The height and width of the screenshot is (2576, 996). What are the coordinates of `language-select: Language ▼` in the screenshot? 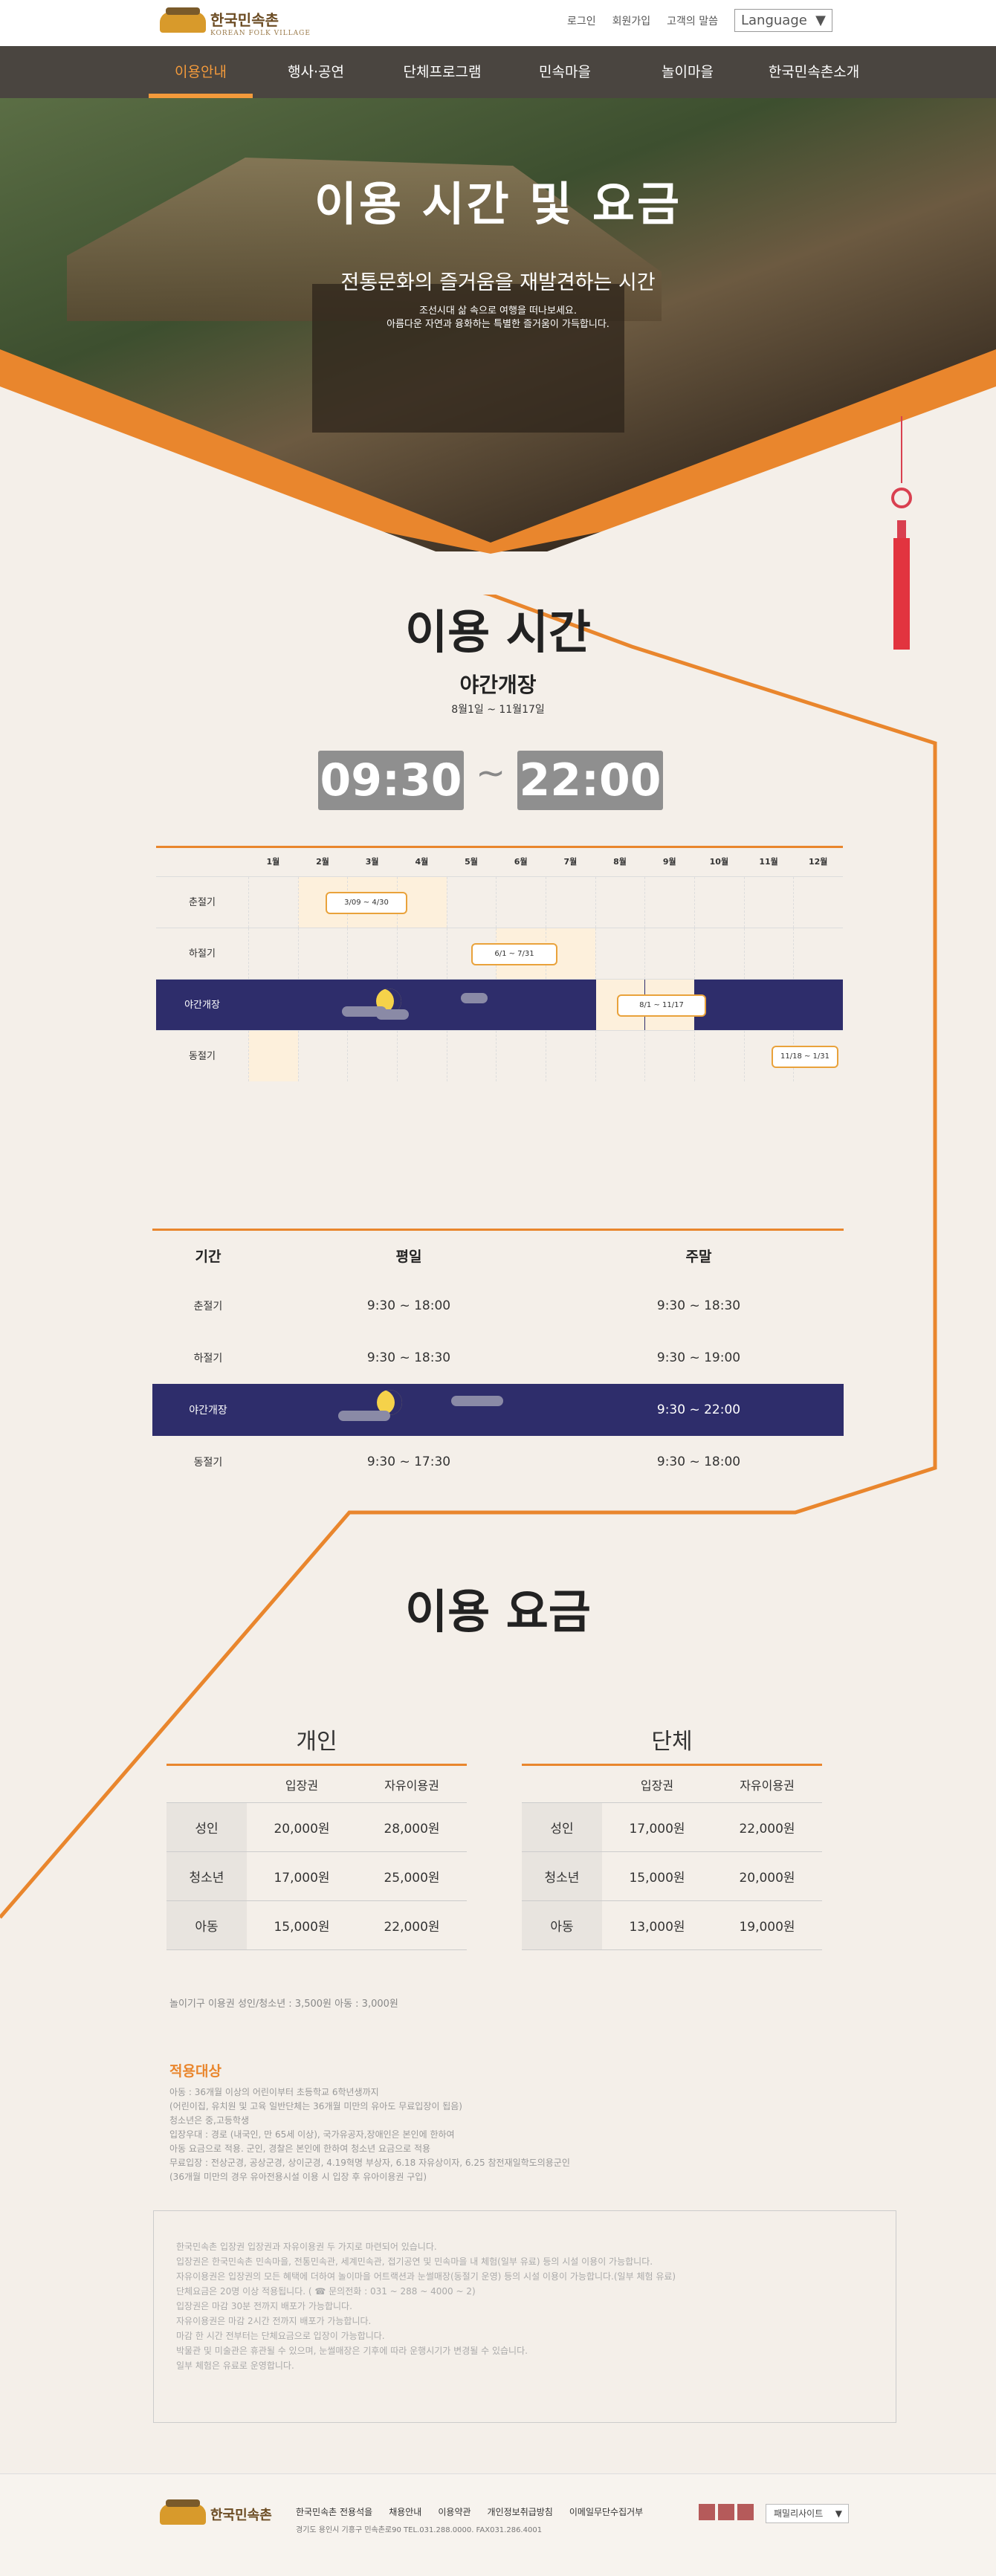 It's located at (783, 21).